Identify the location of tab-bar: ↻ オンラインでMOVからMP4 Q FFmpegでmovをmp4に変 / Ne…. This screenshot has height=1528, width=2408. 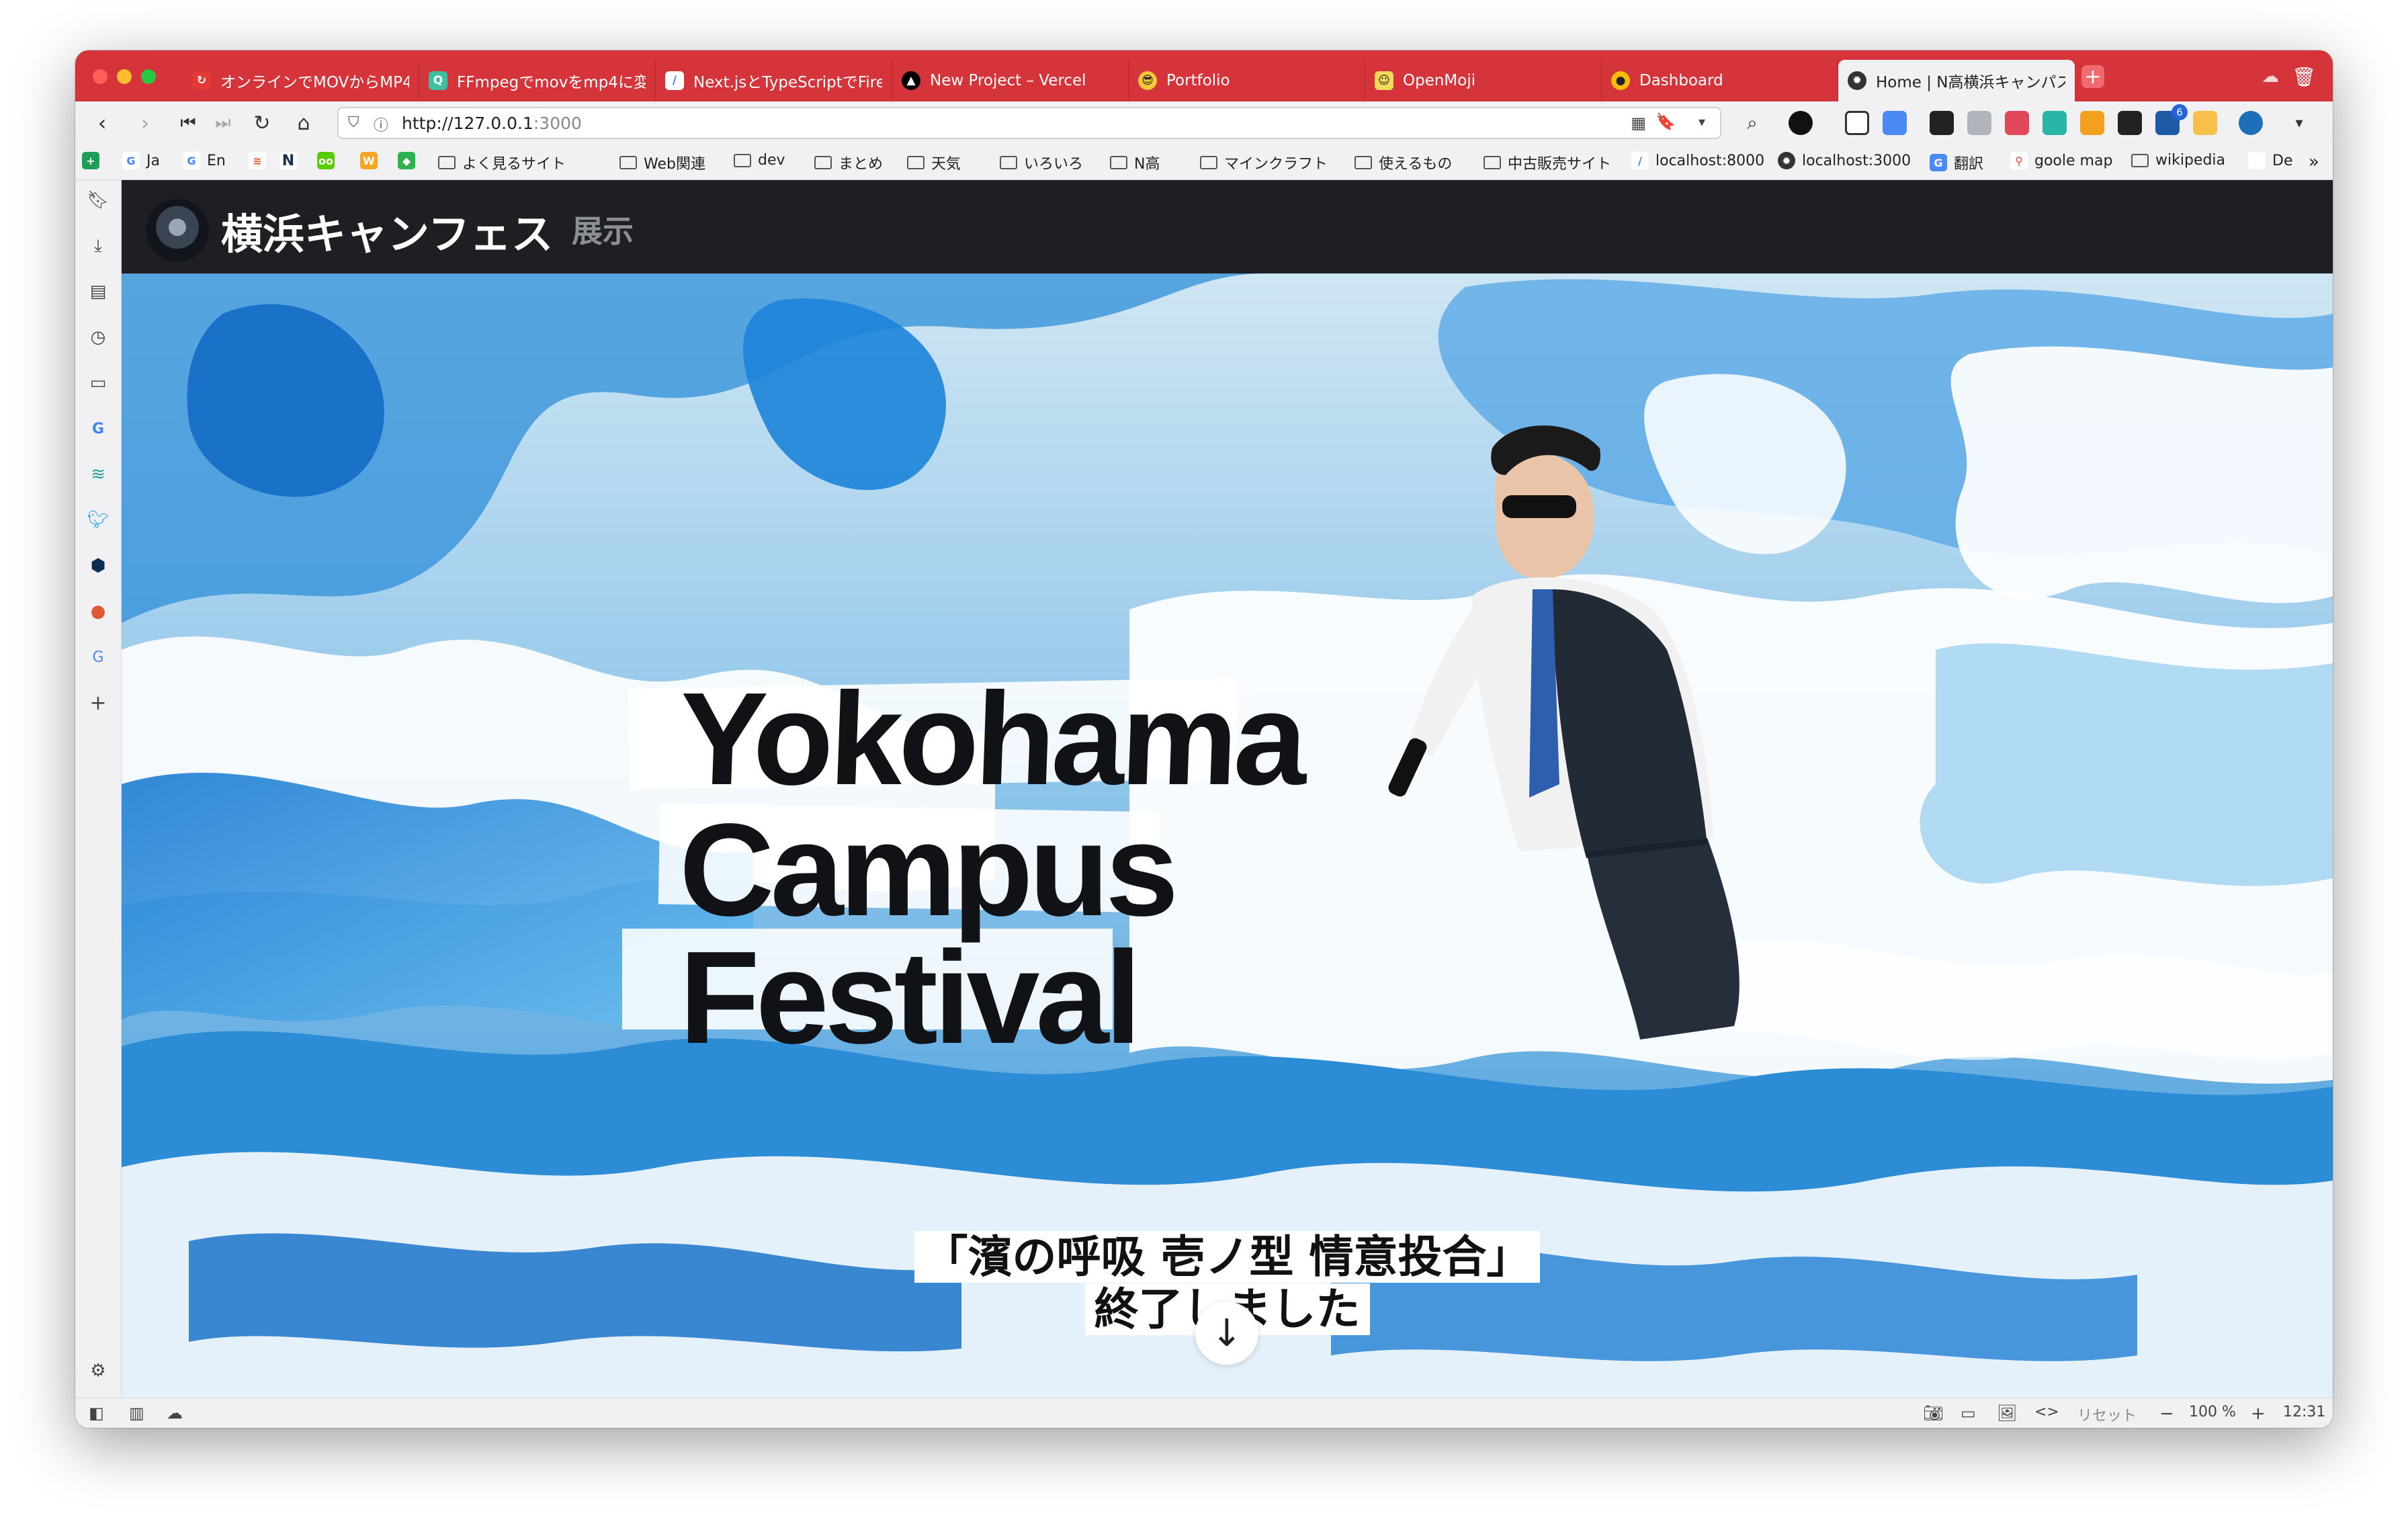
(1204, 76).